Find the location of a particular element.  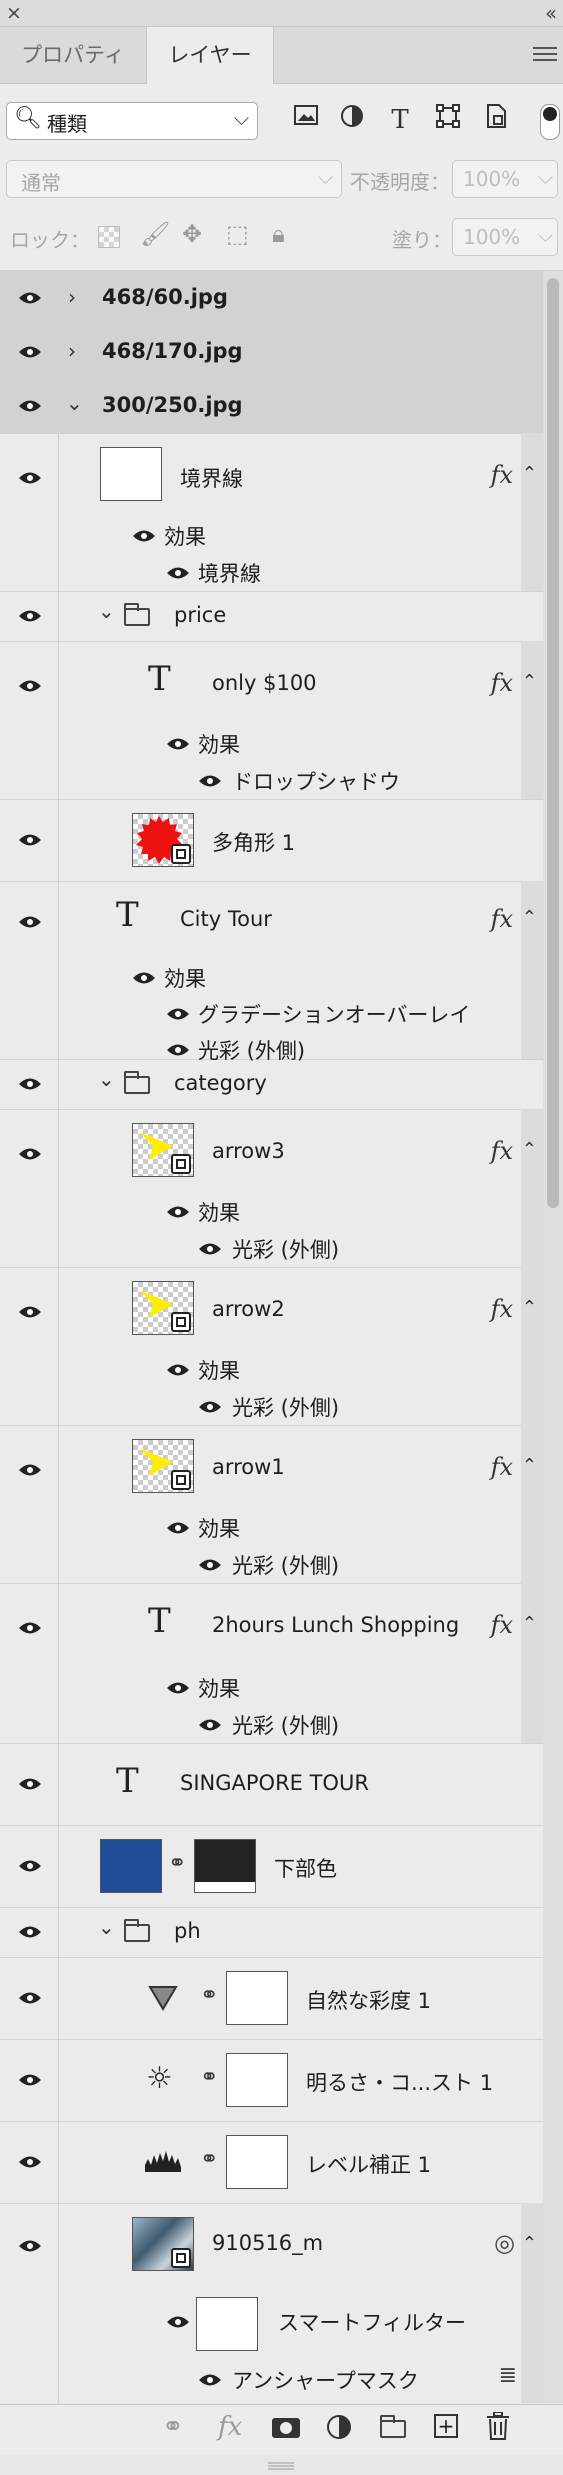

layer-photo-910516m: 910516_m ◎ ⌃ スマートフィルター アンシャープマスク ≣ is located at coordinates (271, 2303).